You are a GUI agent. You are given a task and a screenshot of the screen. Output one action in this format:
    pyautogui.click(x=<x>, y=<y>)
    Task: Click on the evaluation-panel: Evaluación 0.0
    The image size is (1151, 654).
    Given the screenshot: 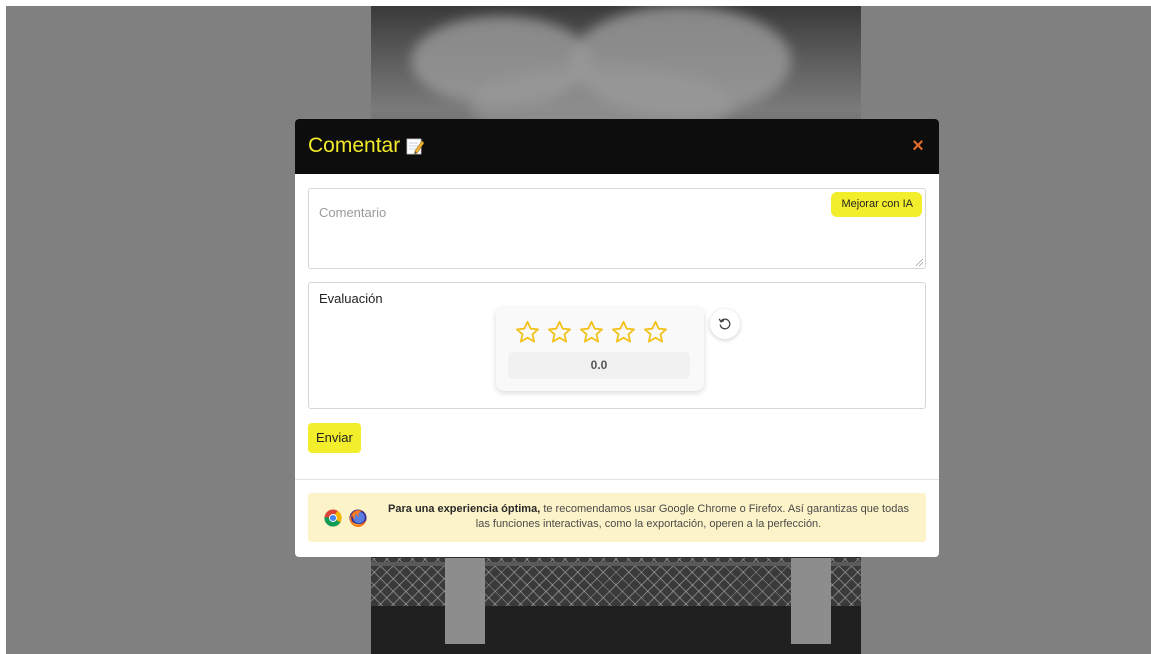 What is the action you would take?
    pyautogui.click(x=617, y=345)
    